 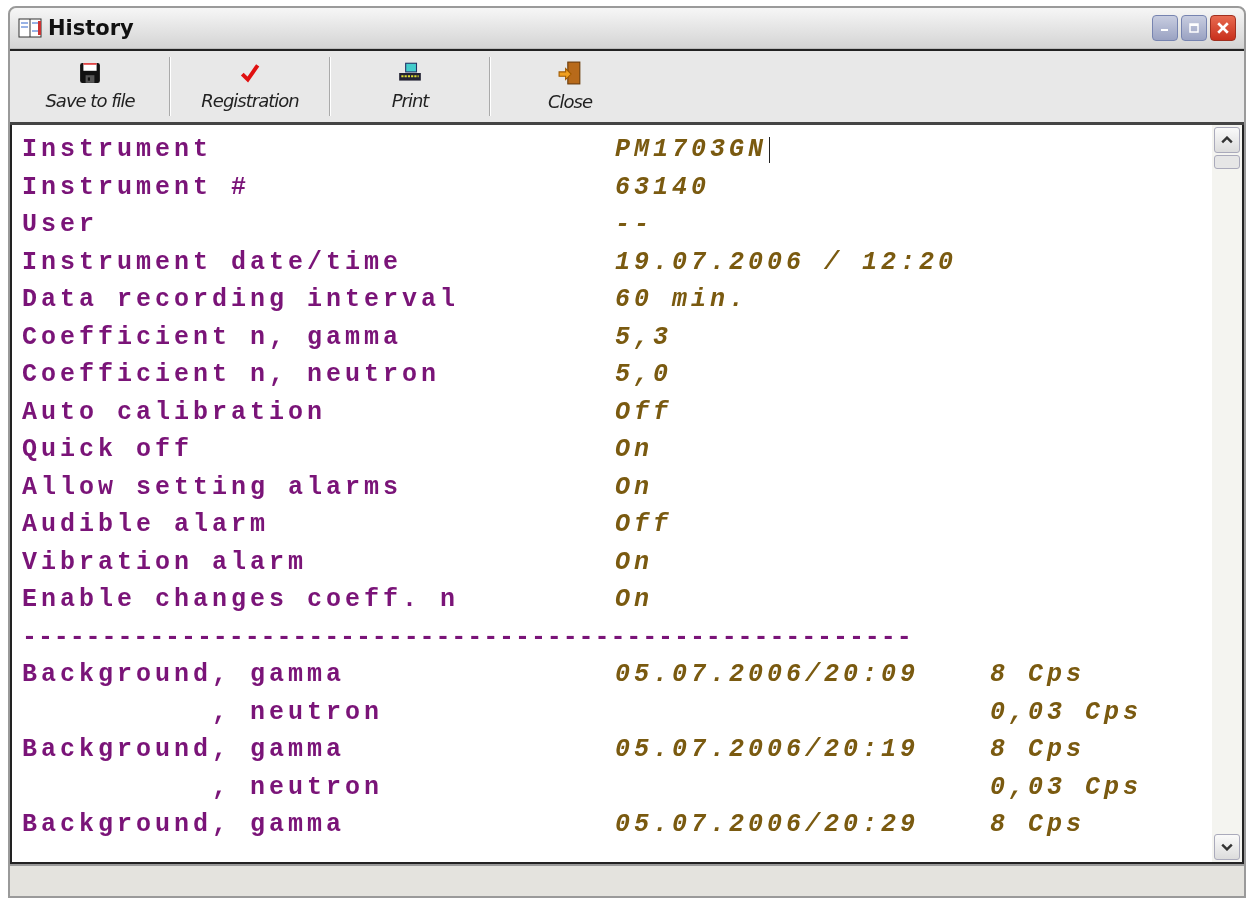 I want to click on close-button, so click(x=1223, y=28).